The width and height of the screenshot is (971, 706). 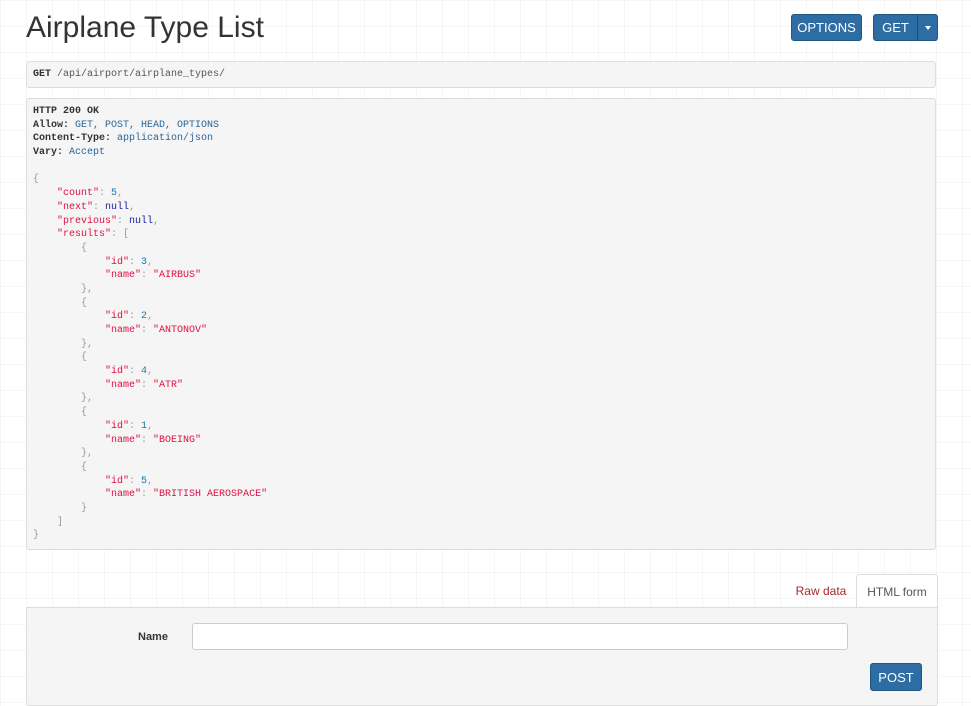 I want to click on tab-html-form: HTML form, so click(x=897, y=591).